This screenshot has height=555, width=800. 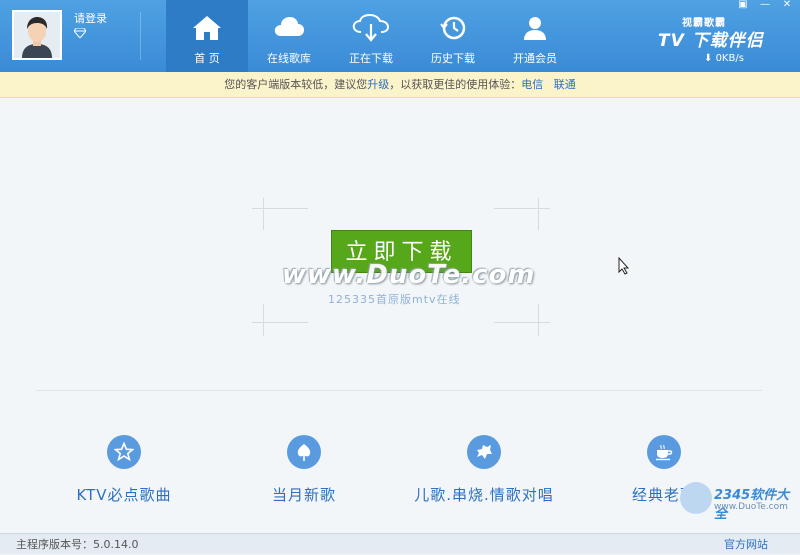 I want to click on arrow-down-icon: ⬇, so click(x=710, y=58).